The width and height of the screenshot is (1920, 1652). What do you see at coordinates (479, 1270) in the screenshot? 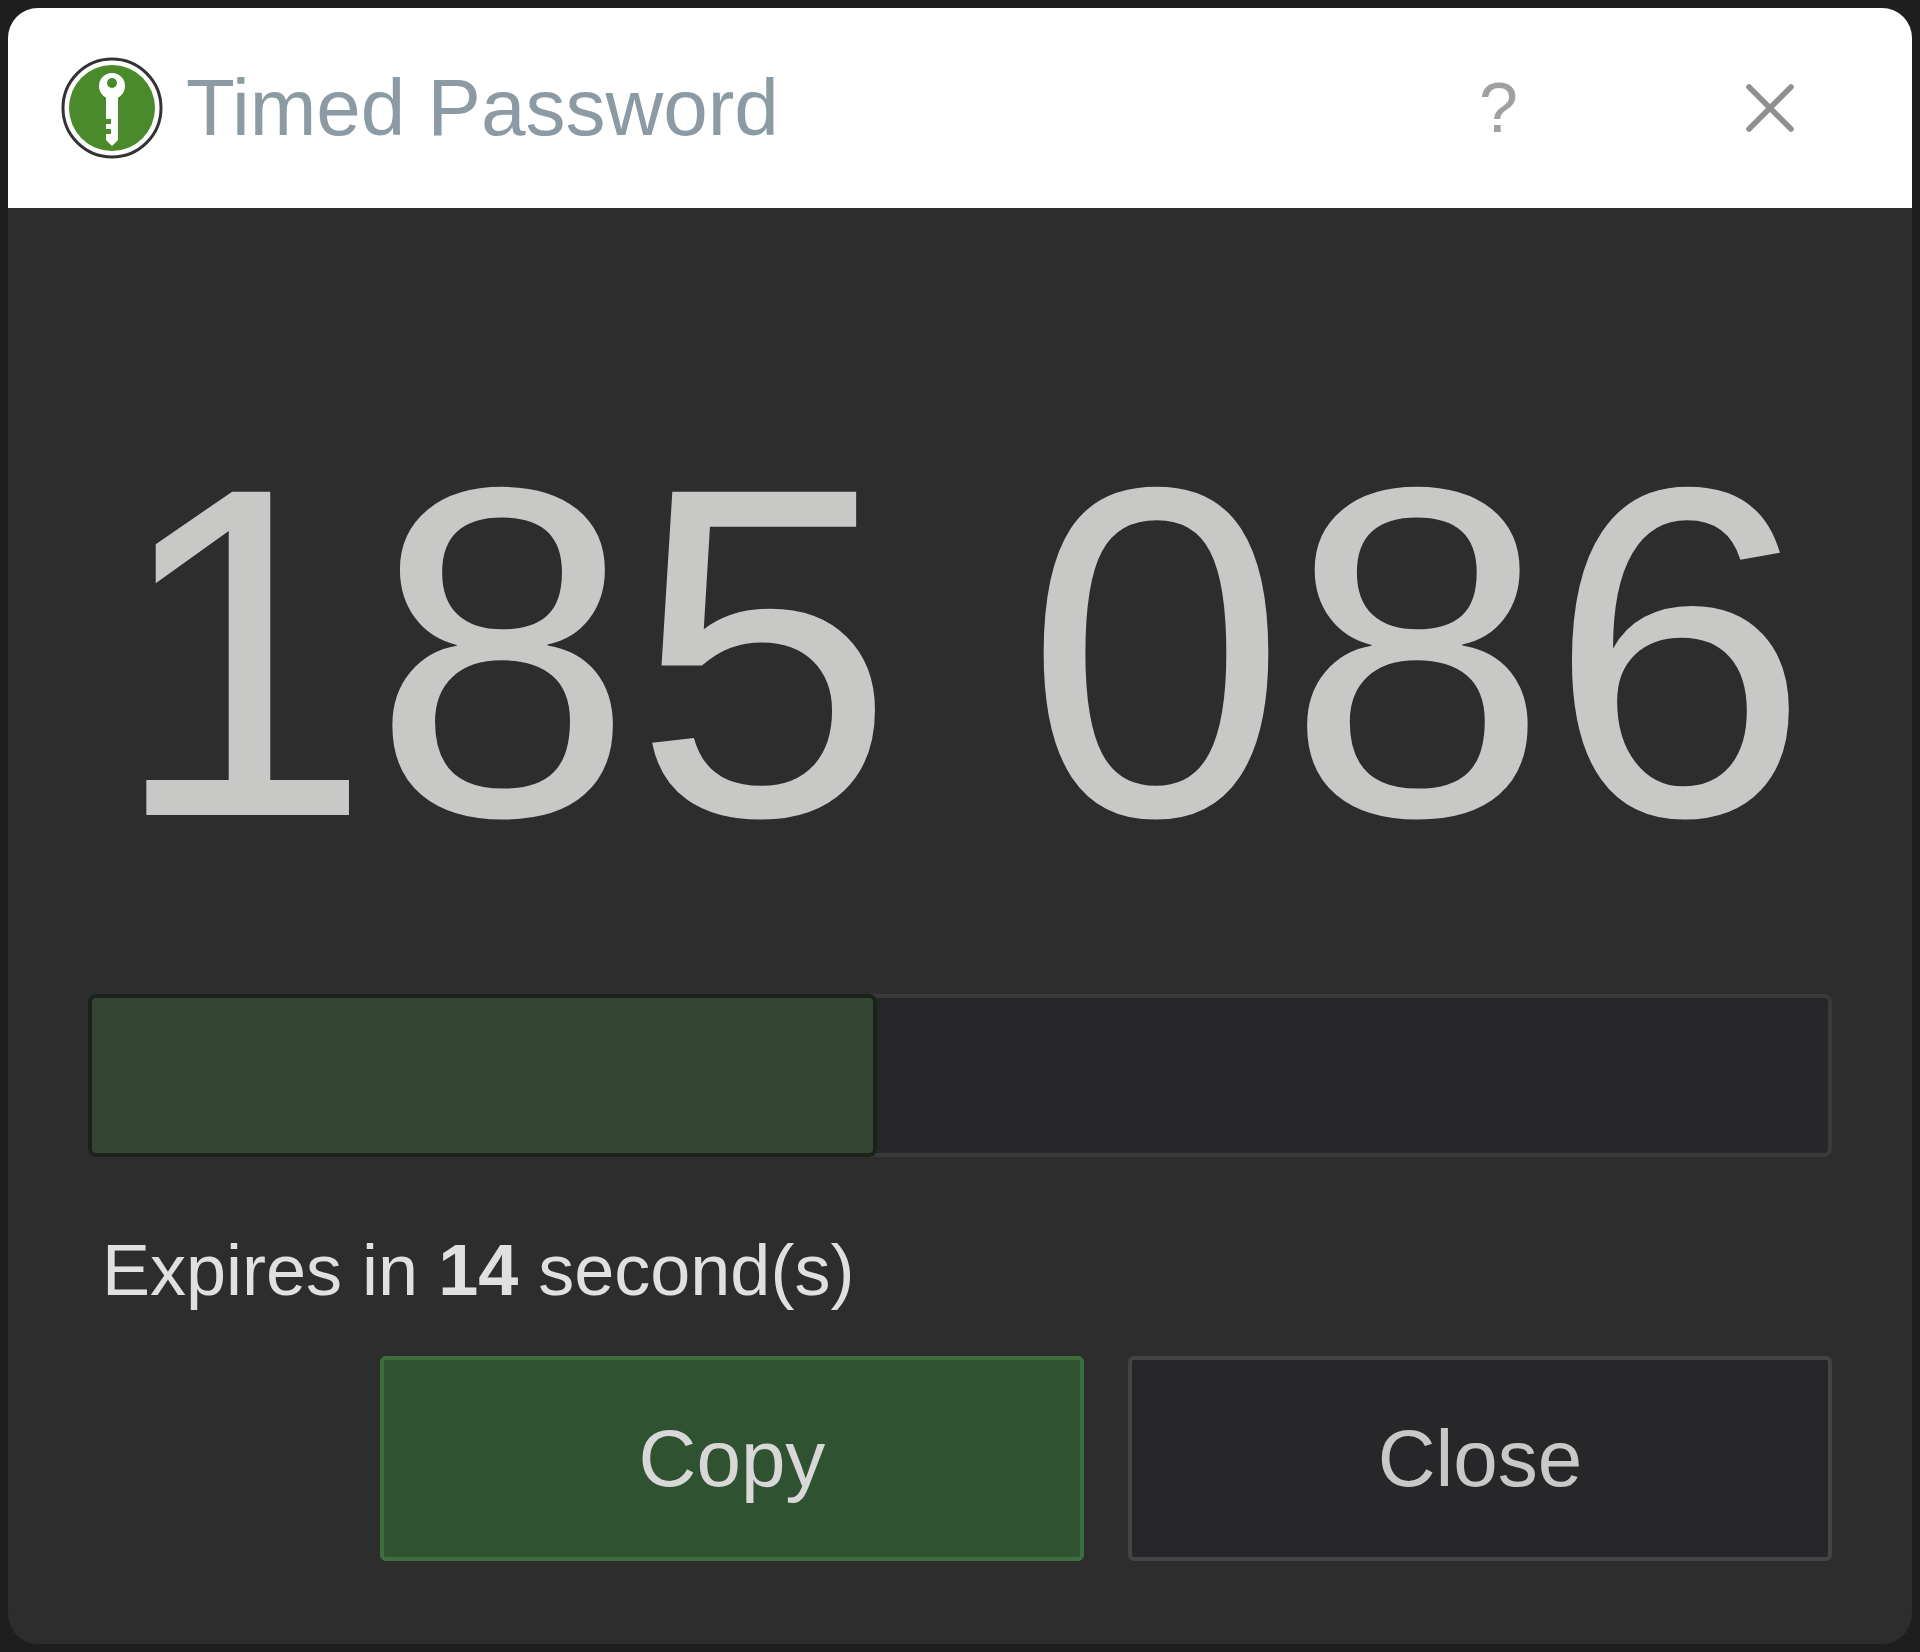
I see `expiry-text: Expires in 14 second(s)` at bounding box center [479, 1270].